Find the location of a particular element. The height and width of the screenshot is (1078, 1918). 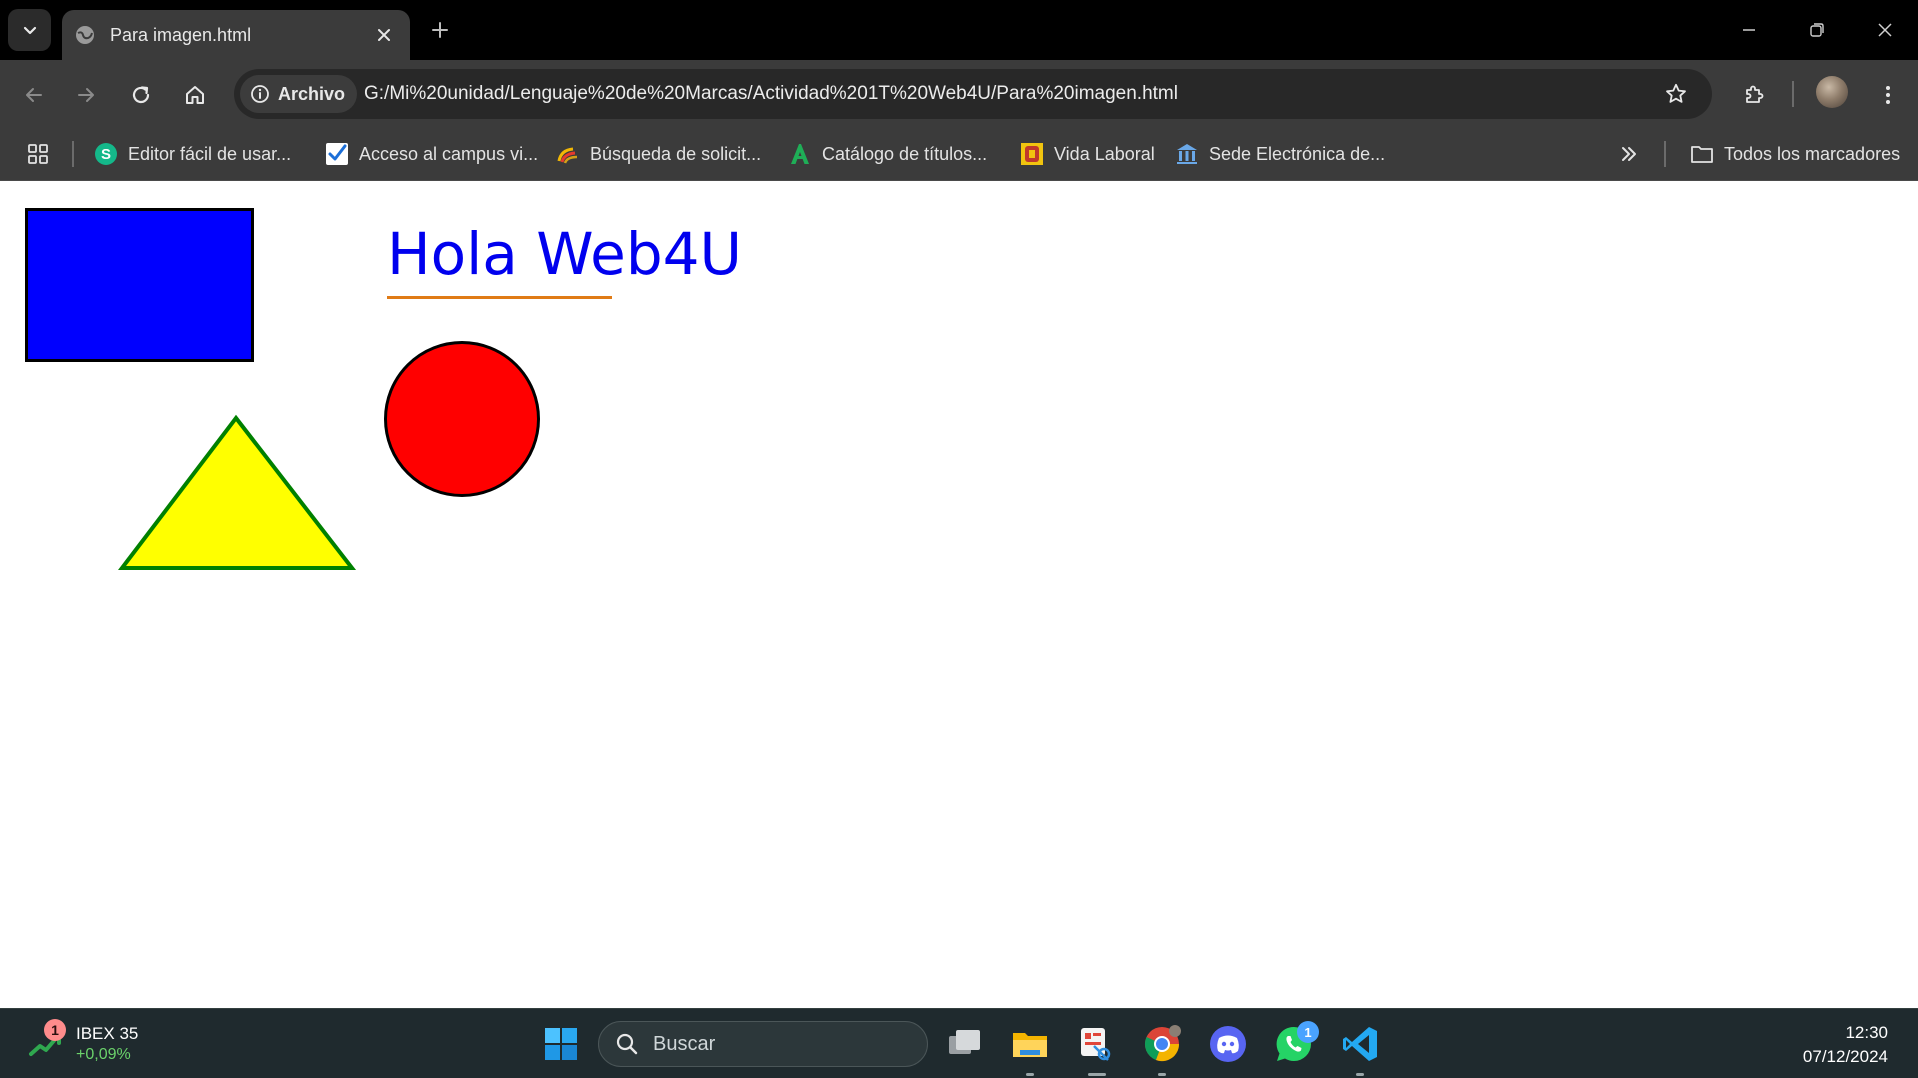

bookmark-vida-laboral: Vida Laboral is located at coordinates (1087, 154).